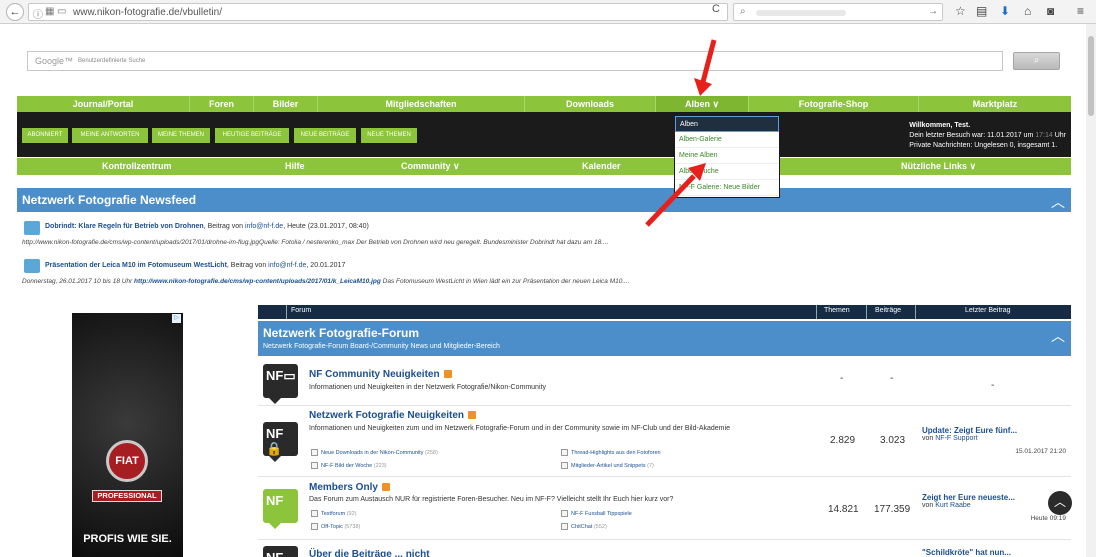 Image resolution: width=1096 pixels, height=557 pixels. I want to click on nav-alben: Alben ∨, so click(702, 104).